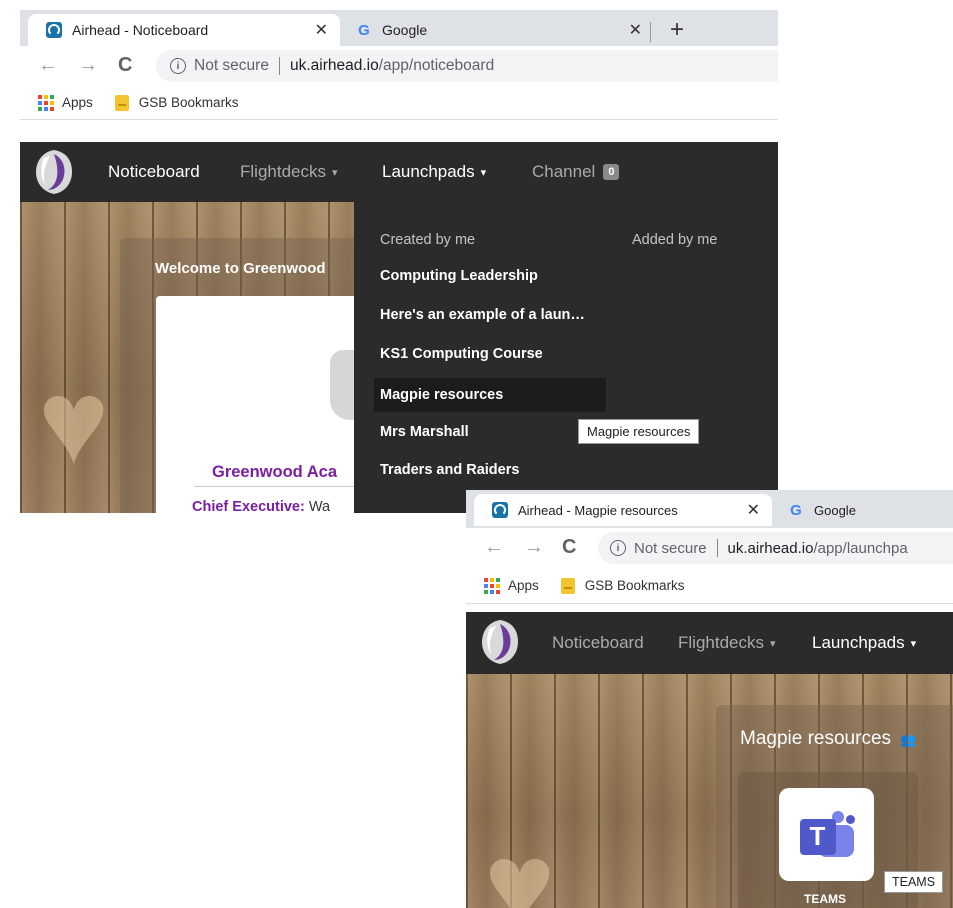 The width and height of the screenshot is (953, 908). I want to click on tooltip: TEAMS, so click(914, 882).